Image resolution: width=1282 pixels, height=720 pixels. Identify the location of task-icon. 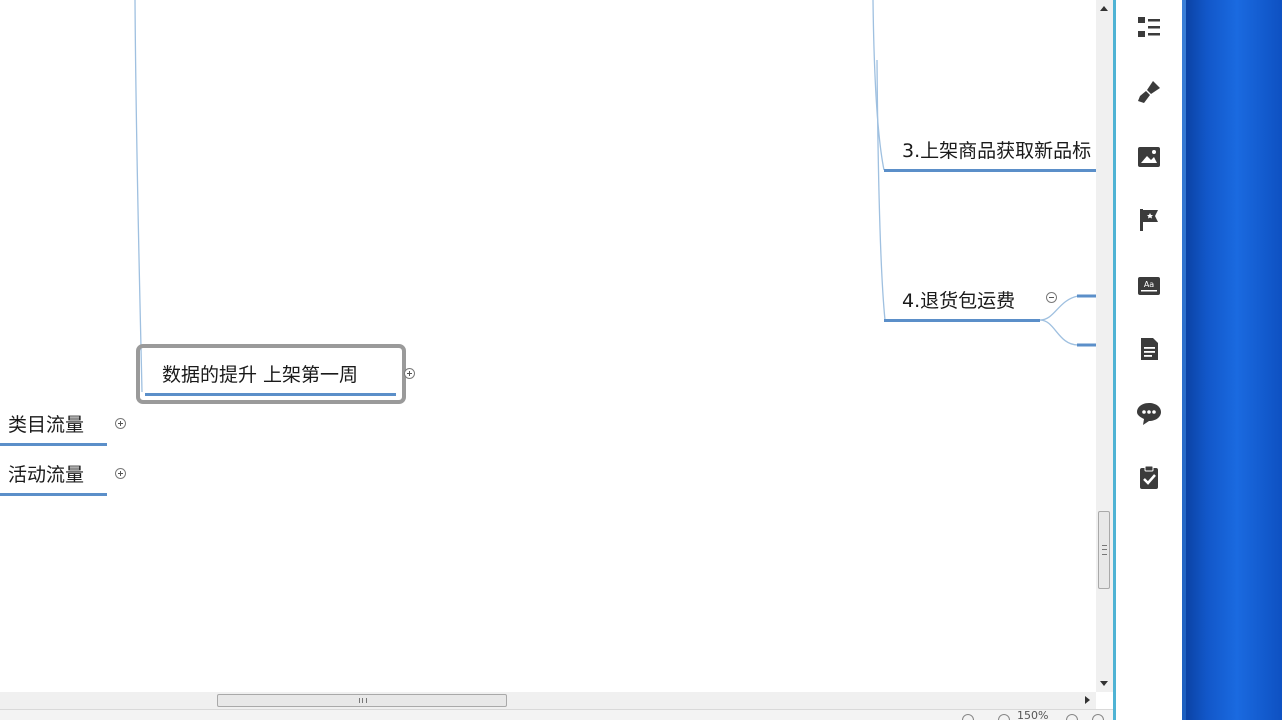
(1149, 477).